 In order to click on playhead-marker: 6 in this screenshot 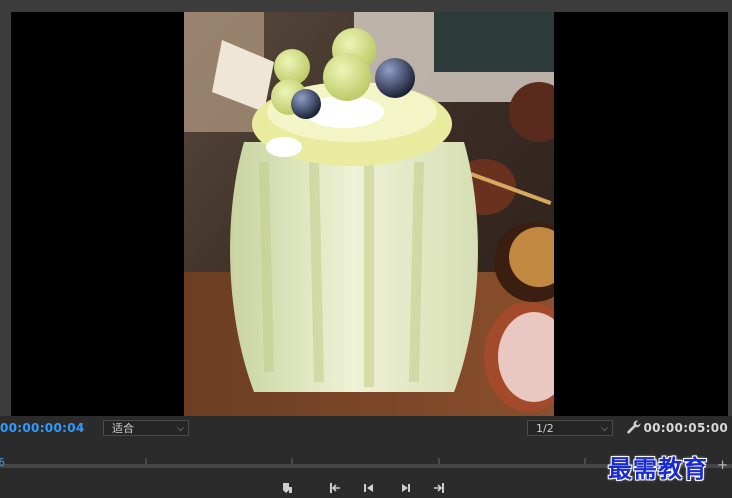, I will do `click(2, 462)`.